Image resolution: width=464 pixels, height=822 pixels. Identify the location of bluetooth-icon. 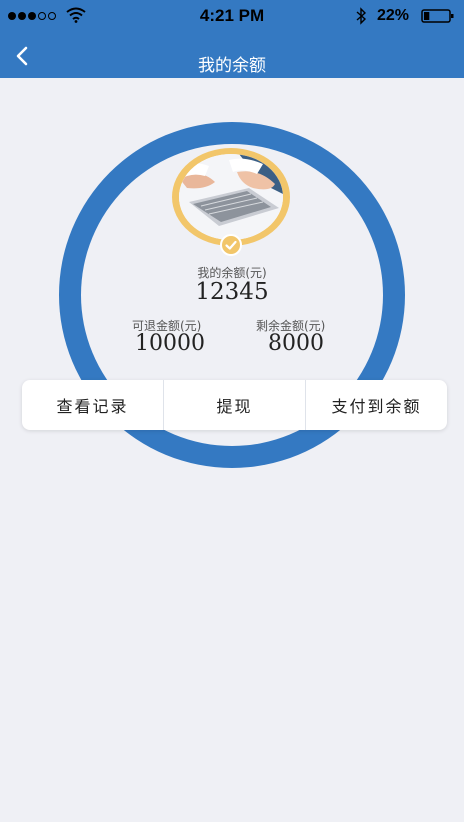
(361, 16).